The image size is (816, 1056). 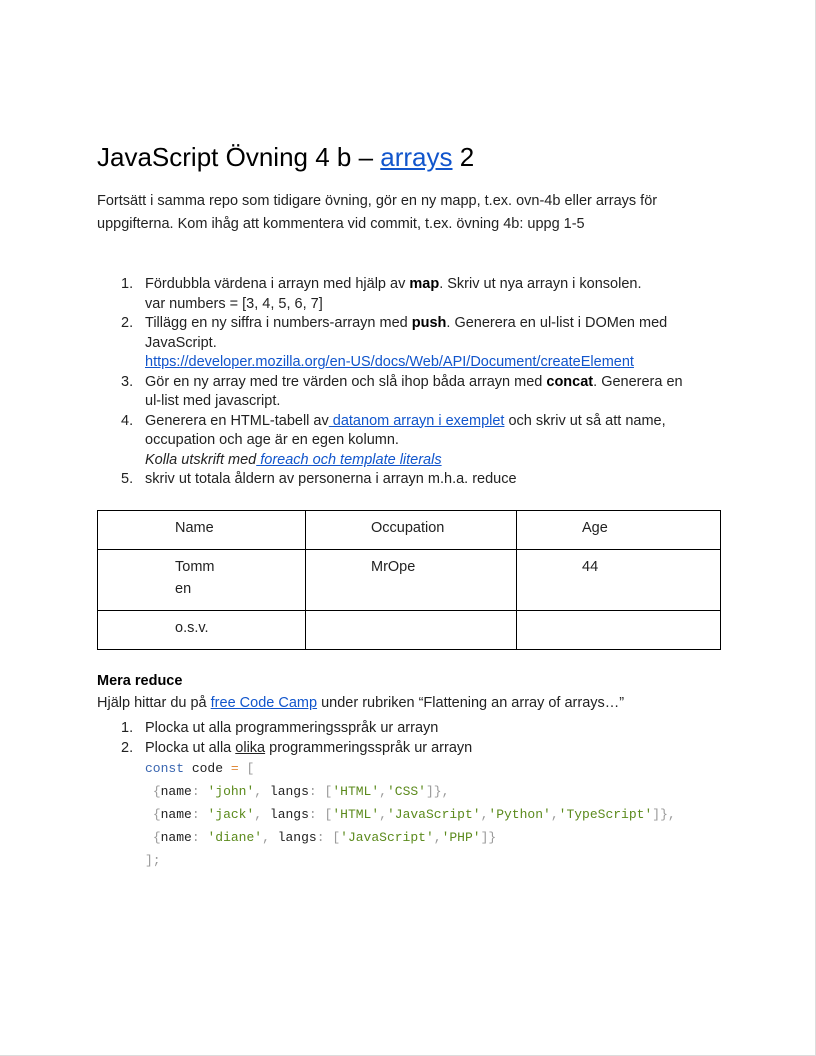 What do you see at coordinates (140, 681) in the screenshot?
I see `section-heading: Mera reduce` at bounding box center [140, 681].